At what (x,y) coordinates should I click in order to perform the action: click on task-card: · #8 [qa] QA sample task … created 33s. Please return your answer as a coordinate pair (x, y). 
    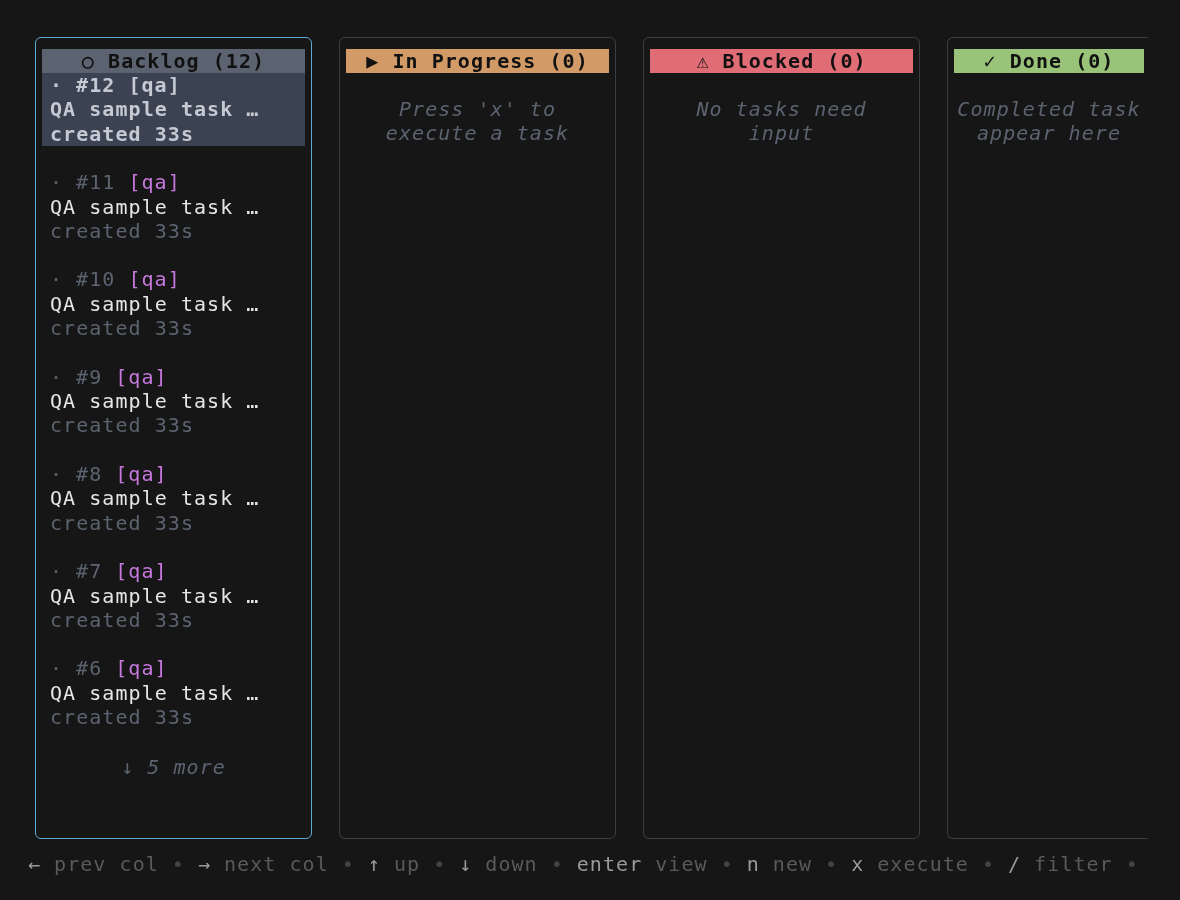
    Looking at the image, I should click on (173, 498).